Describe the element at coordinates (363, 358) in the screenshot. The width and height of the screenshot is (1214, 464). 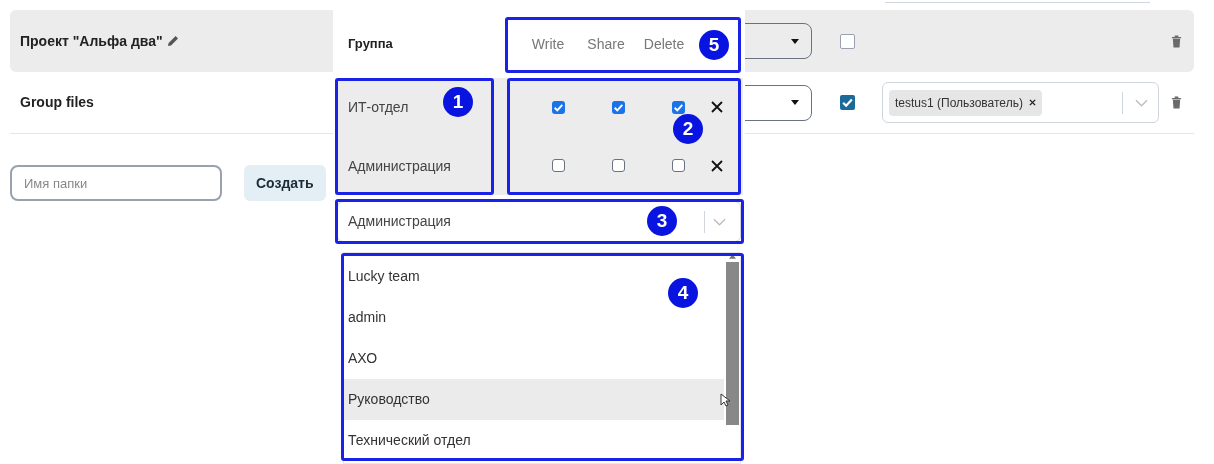
I see `dropdown-option: АХО` at that location.